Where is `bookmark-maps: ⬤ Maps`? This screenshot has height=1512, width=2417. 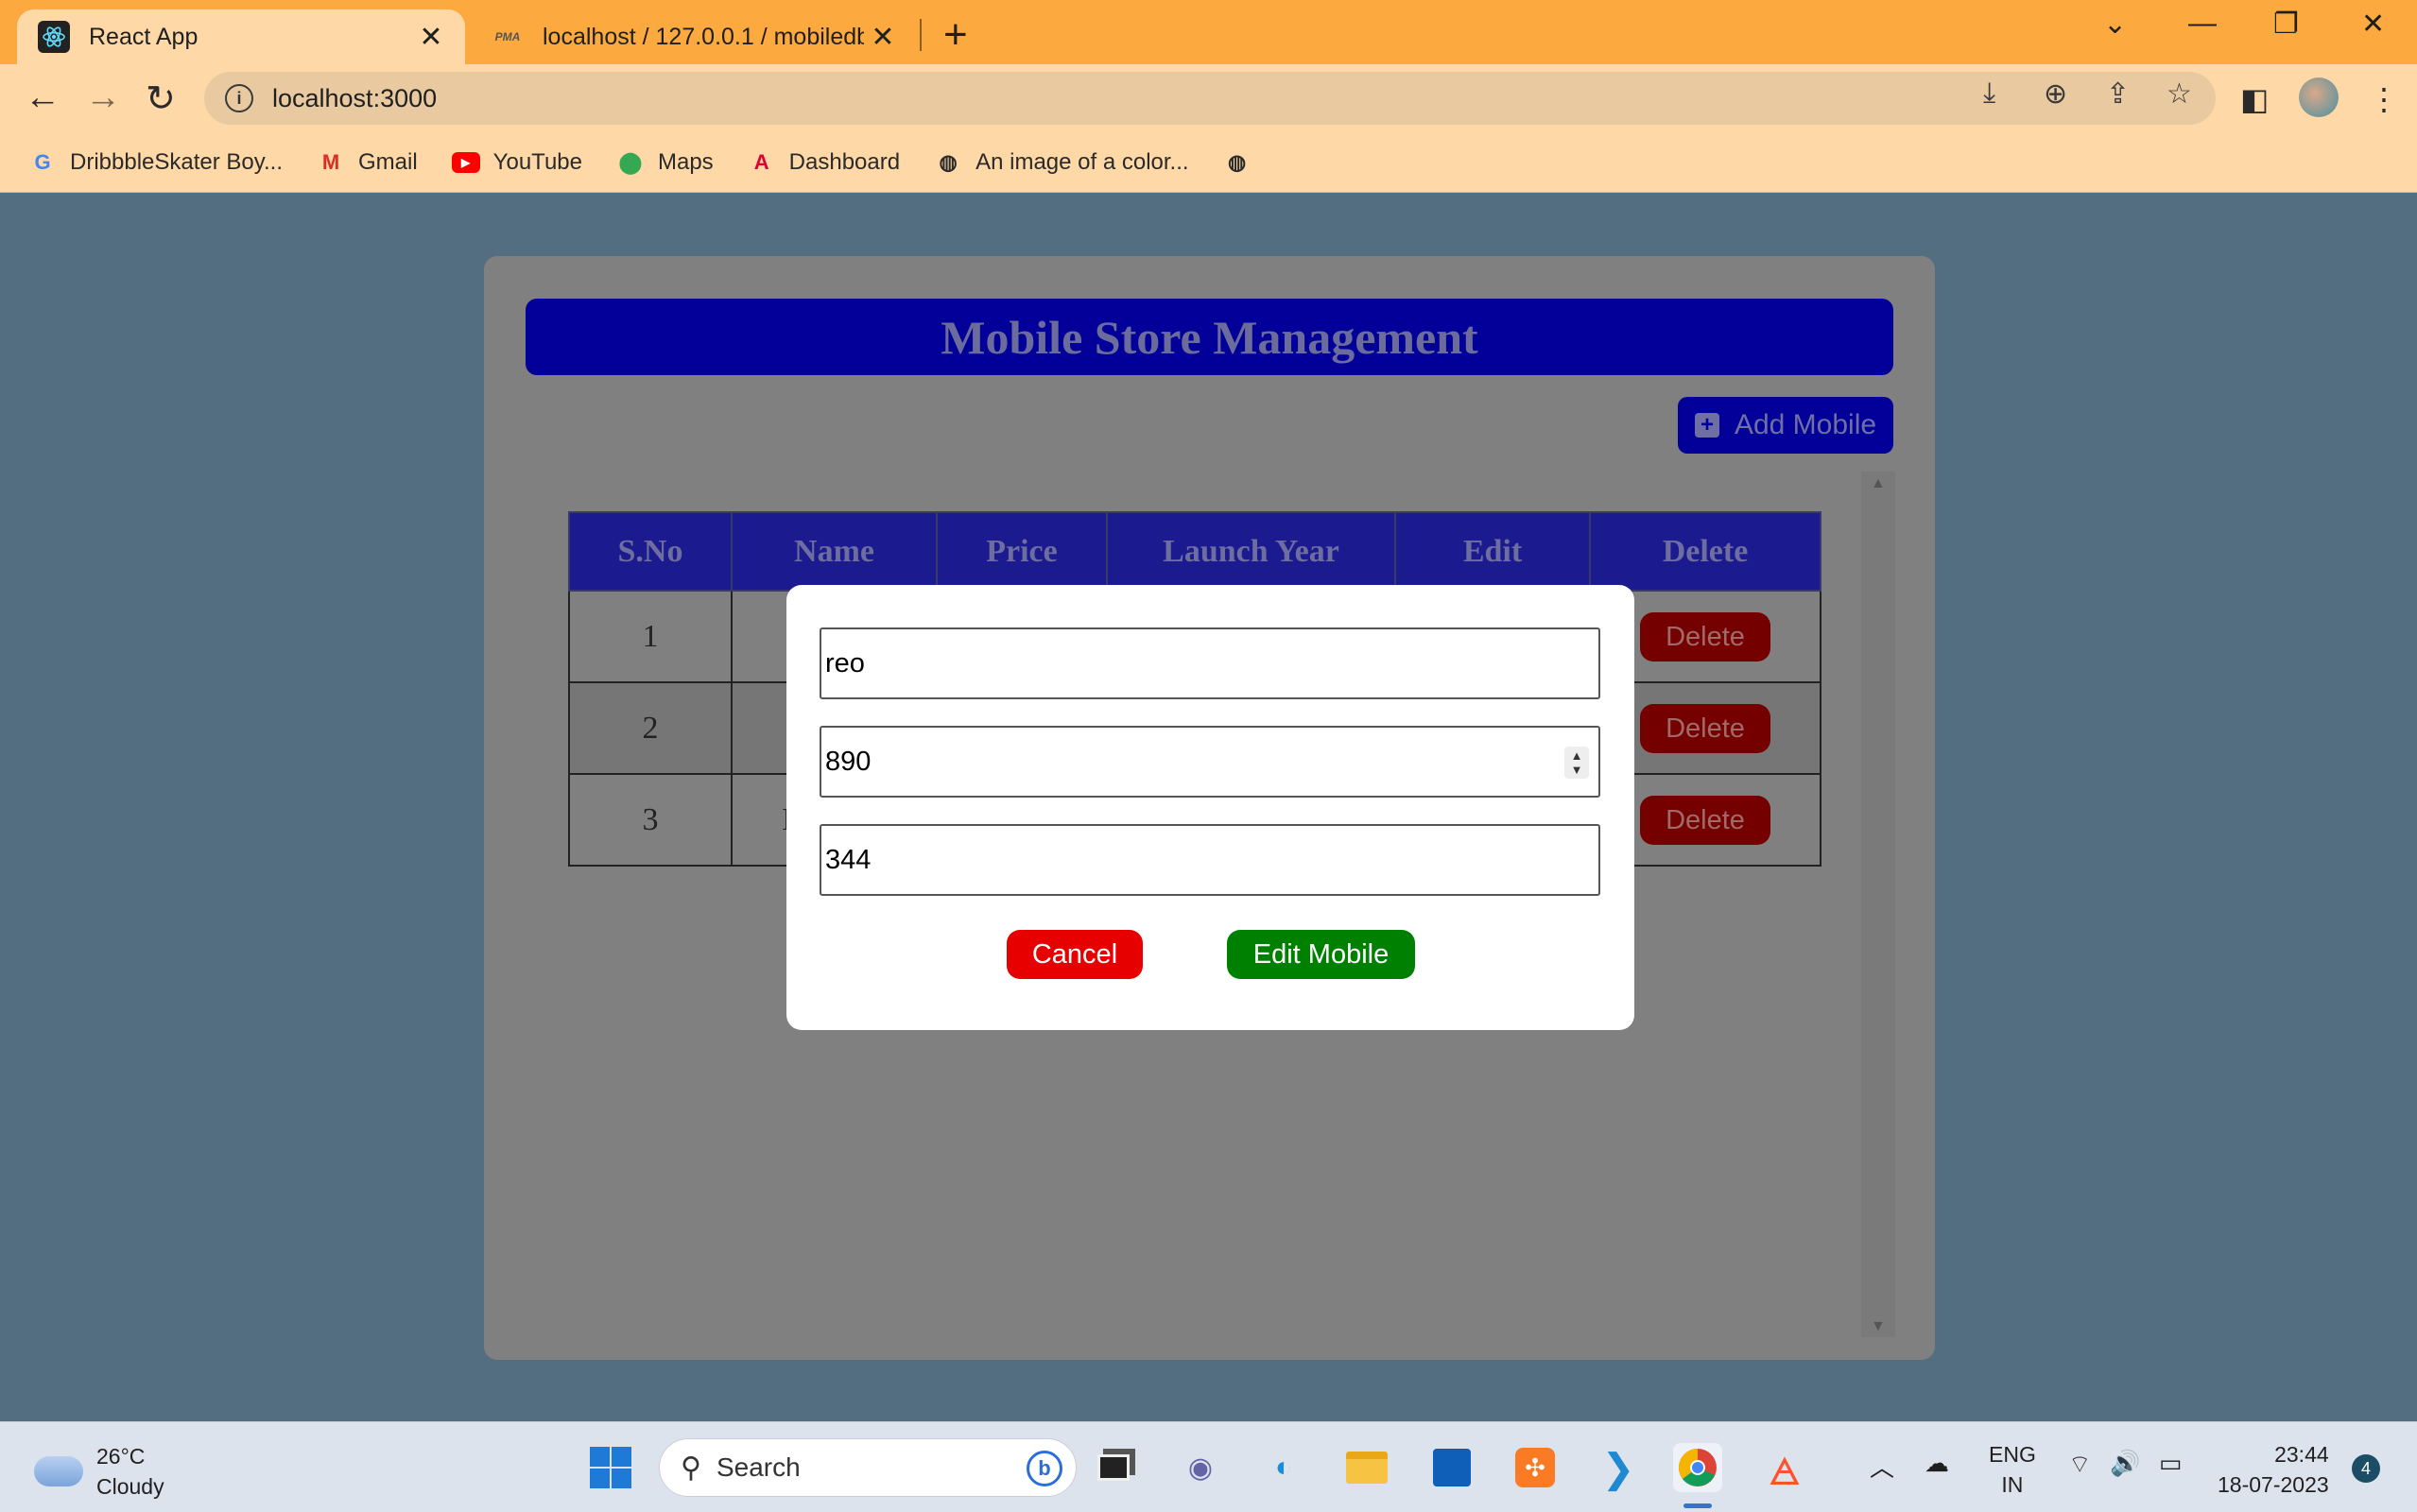 bookmark-maps: ⬤ Maps is located at coordinates (665, 162).